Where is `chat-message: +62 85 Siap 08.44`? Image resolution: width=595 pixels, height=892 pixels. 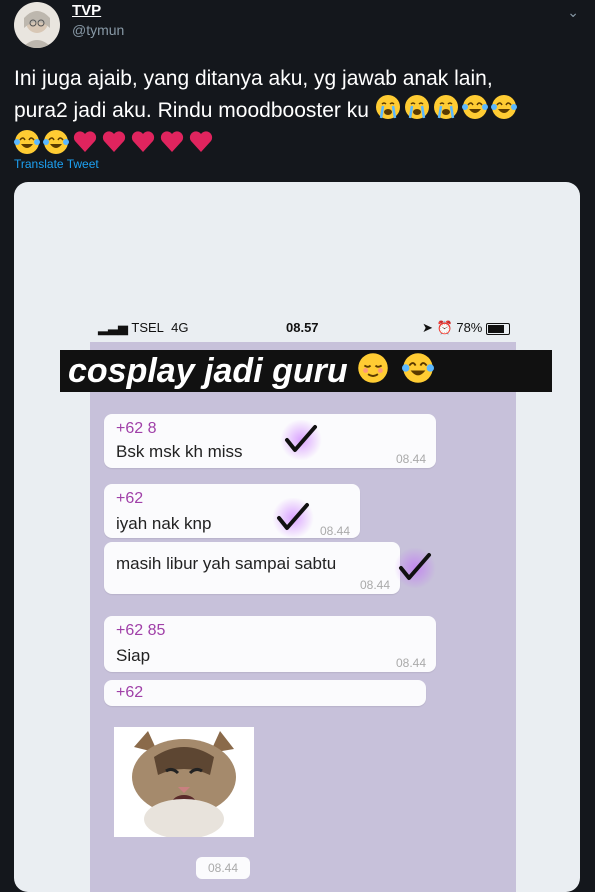 chat-message: +62 85 Siap 08.44 is located at coordinates (270, 644).